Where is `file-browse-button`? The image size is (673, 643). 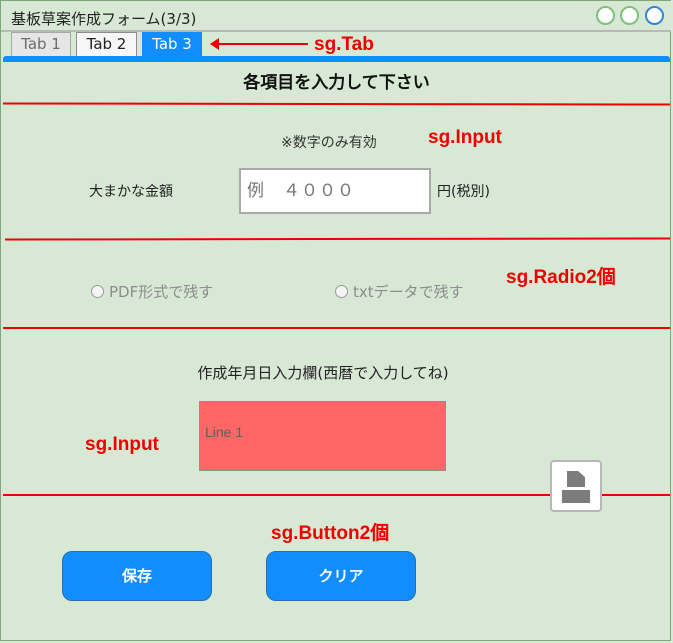
file-browse-button is located at coordinates (576, 486).